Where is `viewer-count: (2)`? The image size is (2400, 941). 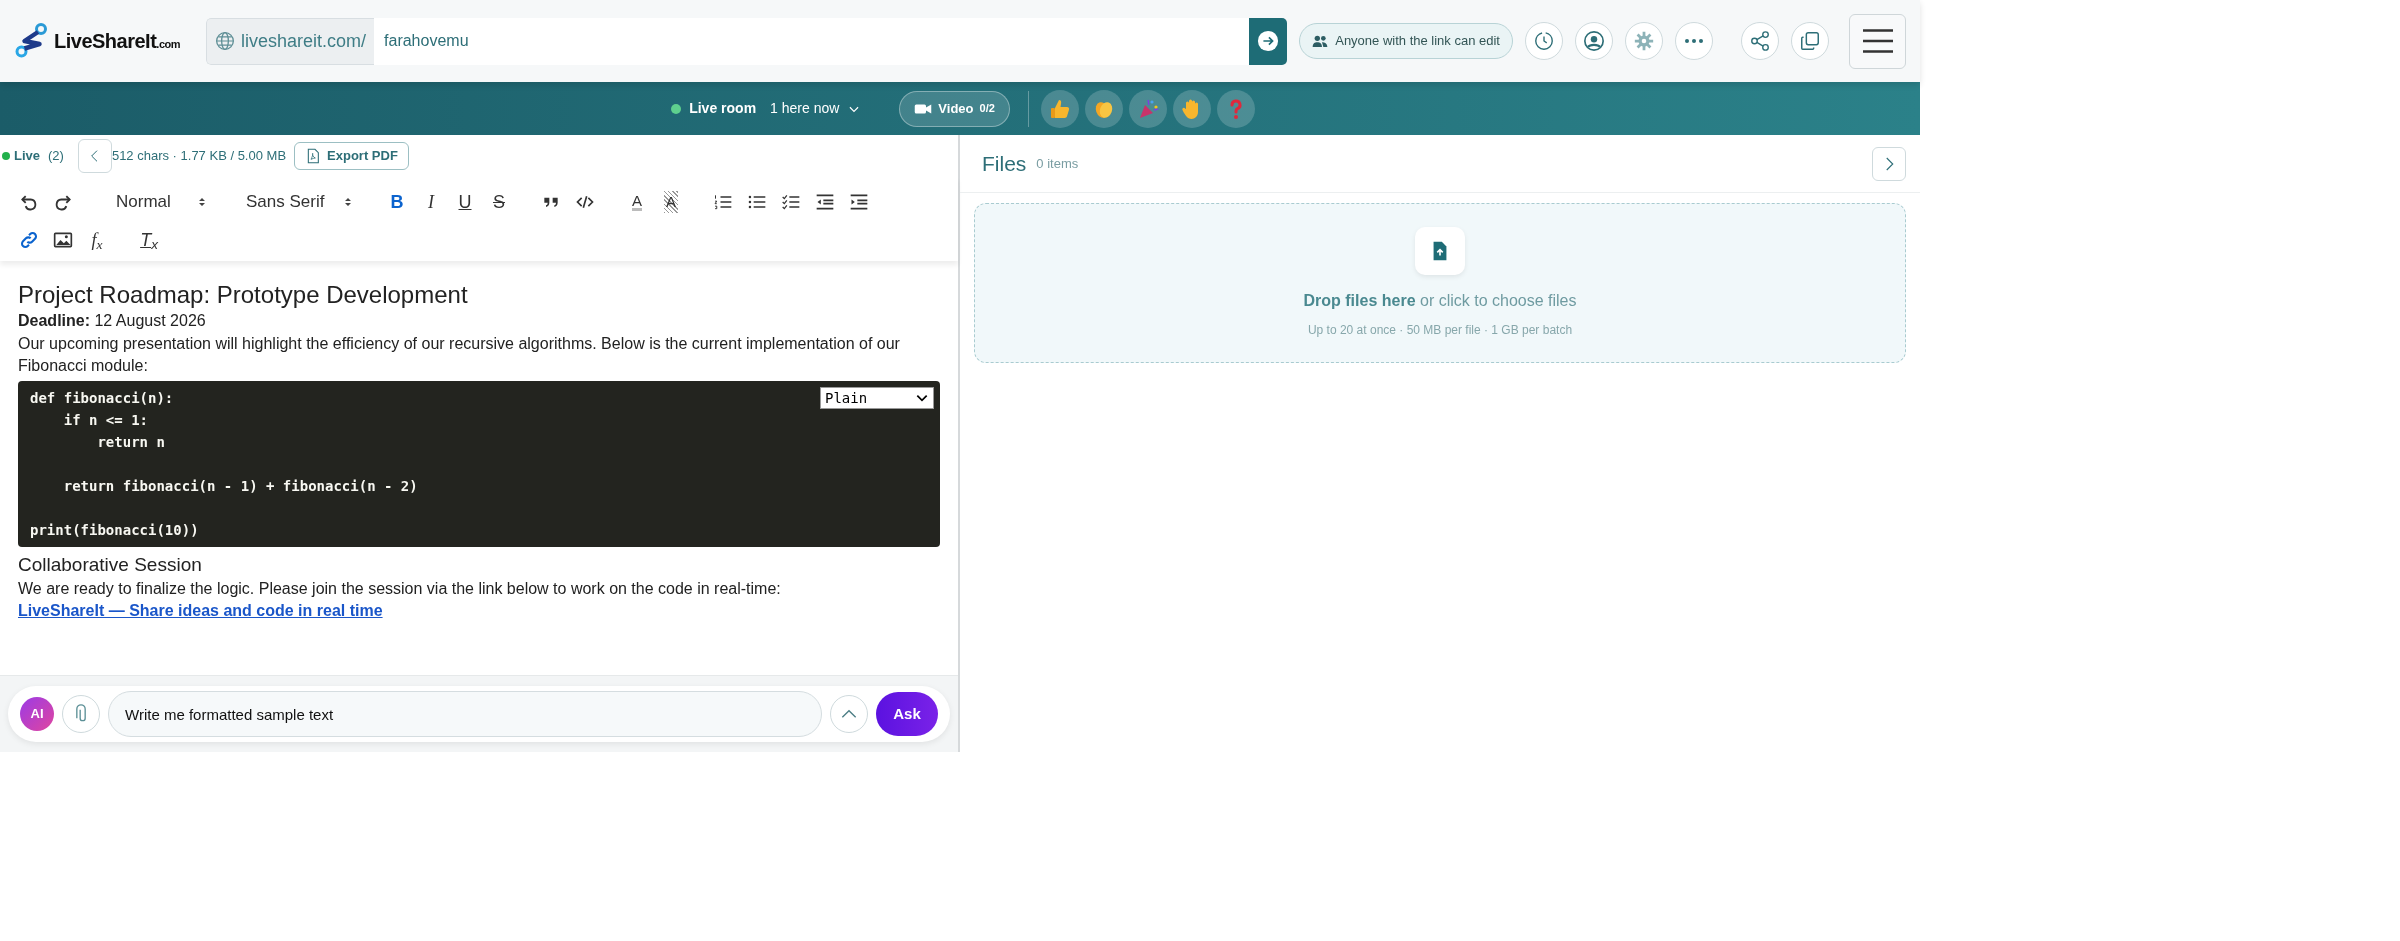
viewer-count: (2) is located at coordinates (56, 156).